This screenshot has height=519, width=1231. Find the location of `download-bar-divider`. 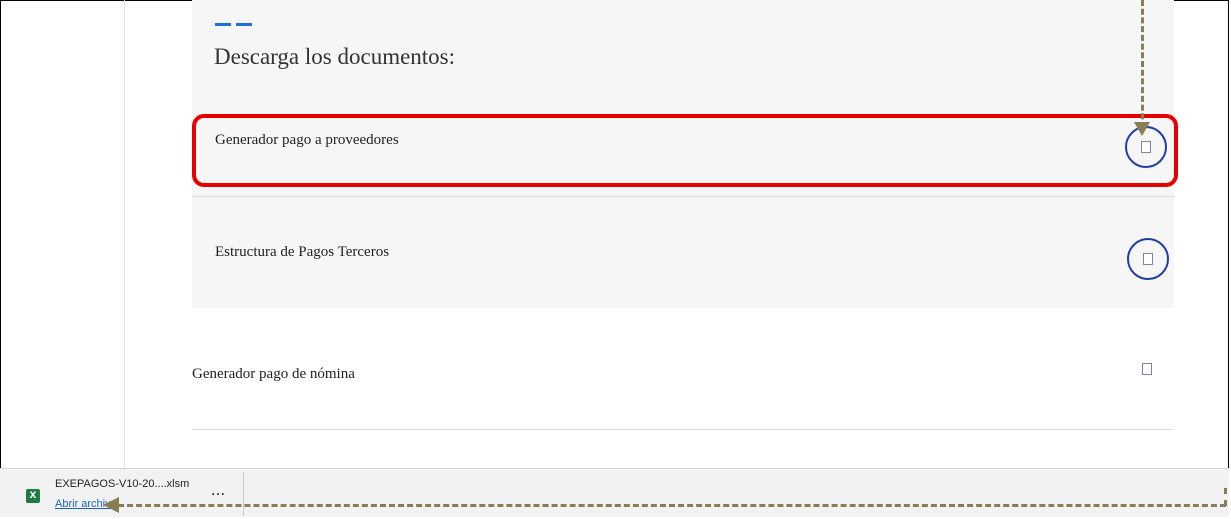

download-bar-divider is located at coordinates (243, 494).